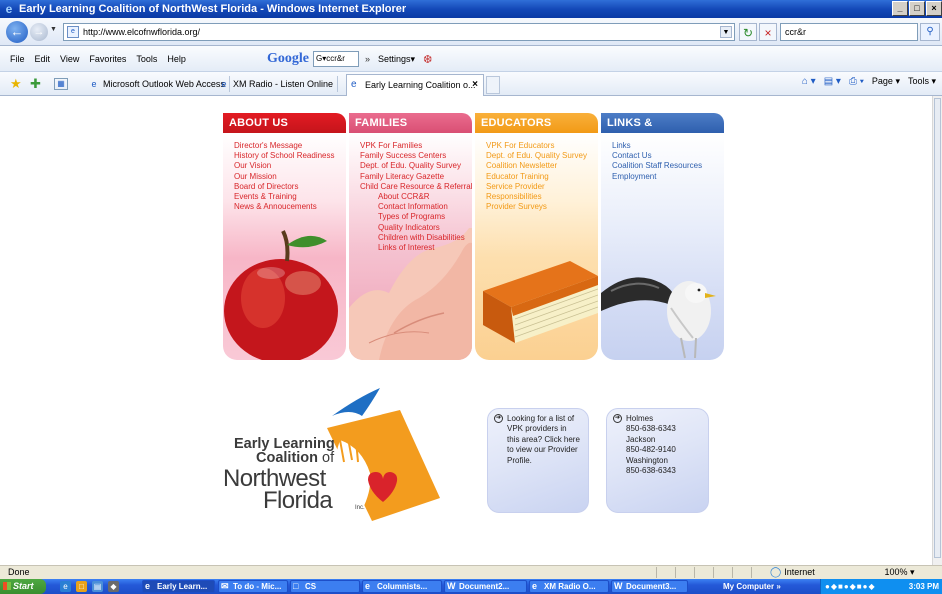  I want to click on vpk-line: to view our Provider, so click(543, 450).